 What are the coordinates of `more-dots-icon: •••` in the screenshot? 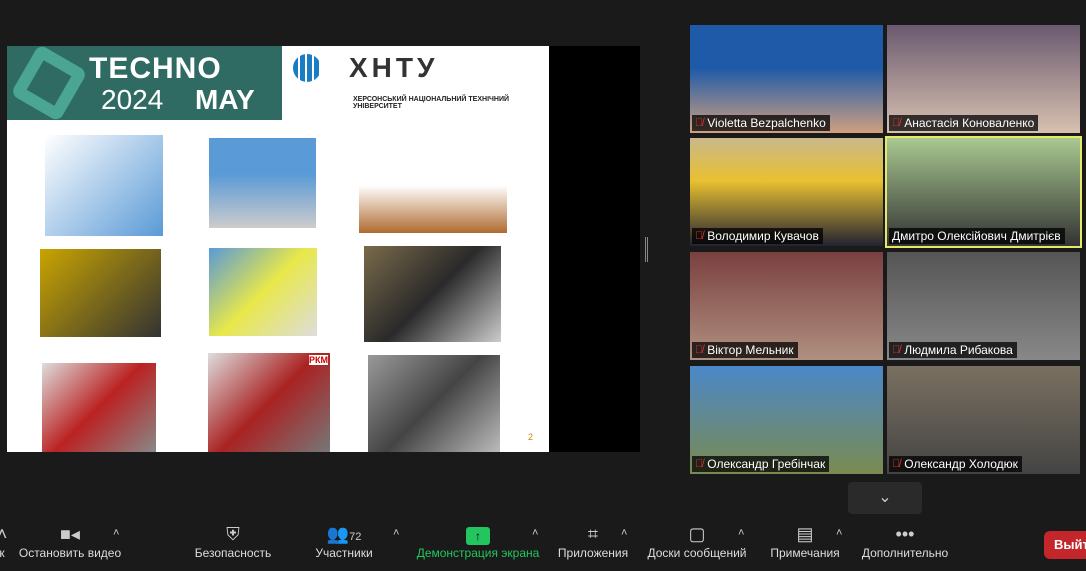 It's located at (905, 534).